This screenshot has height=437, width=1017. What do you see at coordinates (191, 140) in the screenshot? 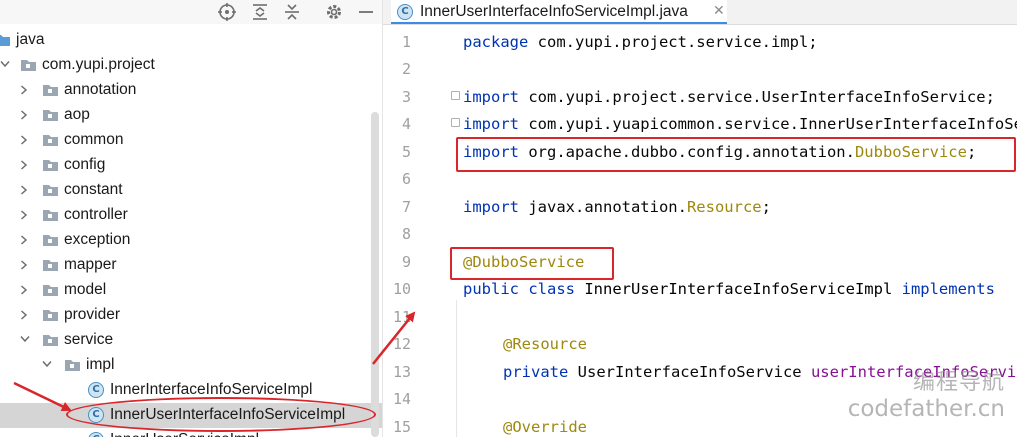
I see `tree-item-common: common` at bounding box center [191, 140].